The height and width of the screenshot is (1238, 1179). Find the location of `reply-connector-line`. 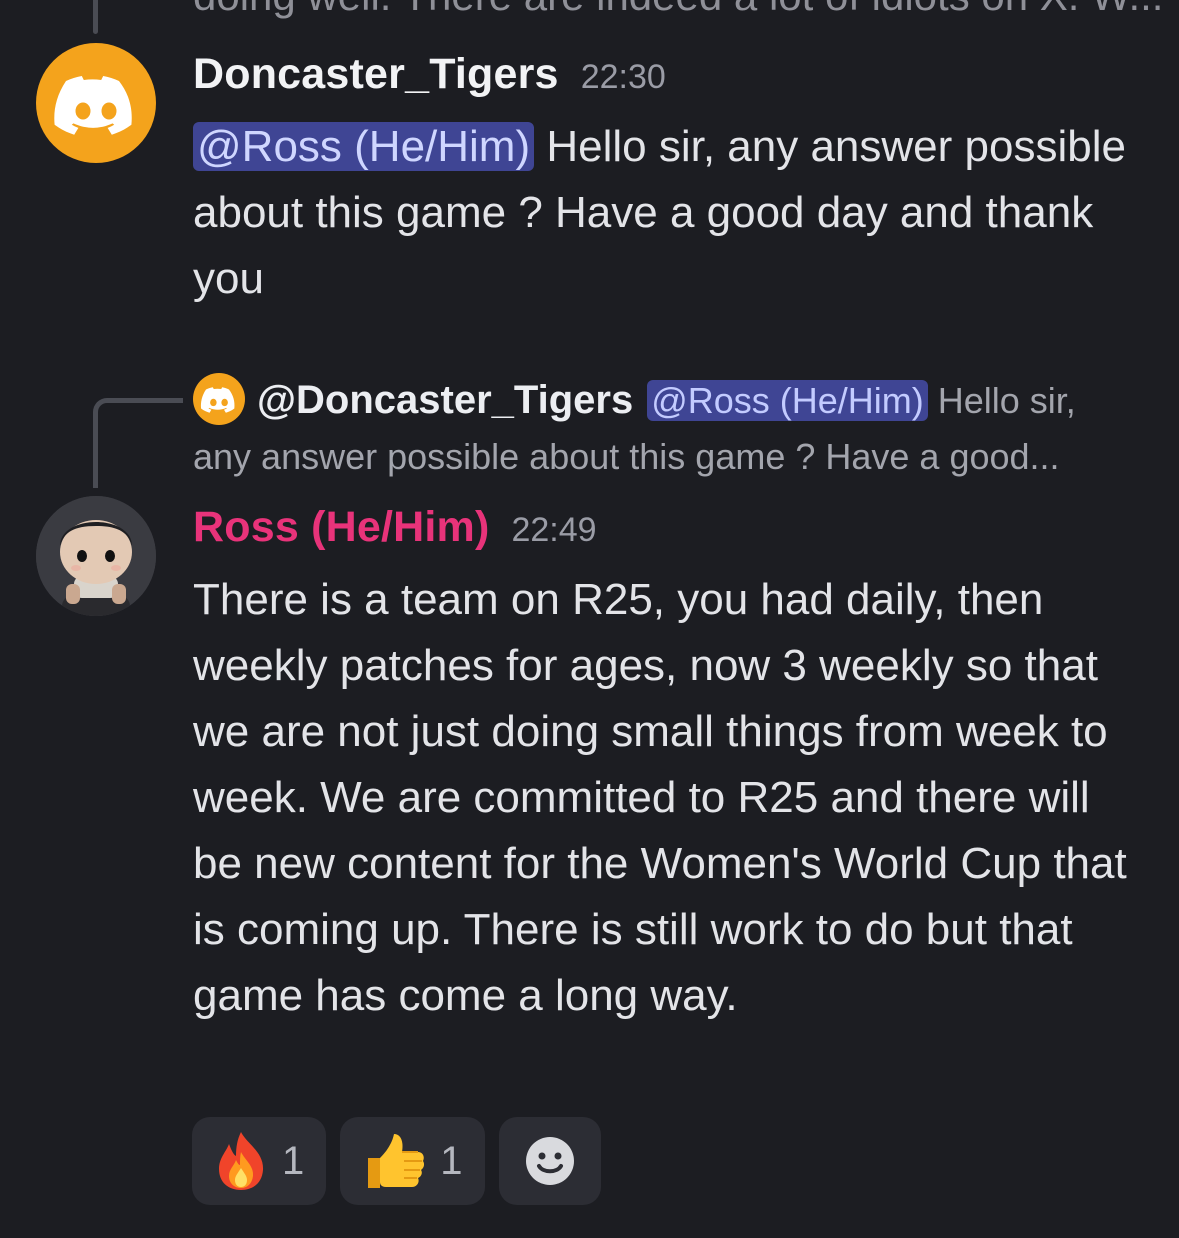

reply-connector-line is located at coordinates (138, 443).